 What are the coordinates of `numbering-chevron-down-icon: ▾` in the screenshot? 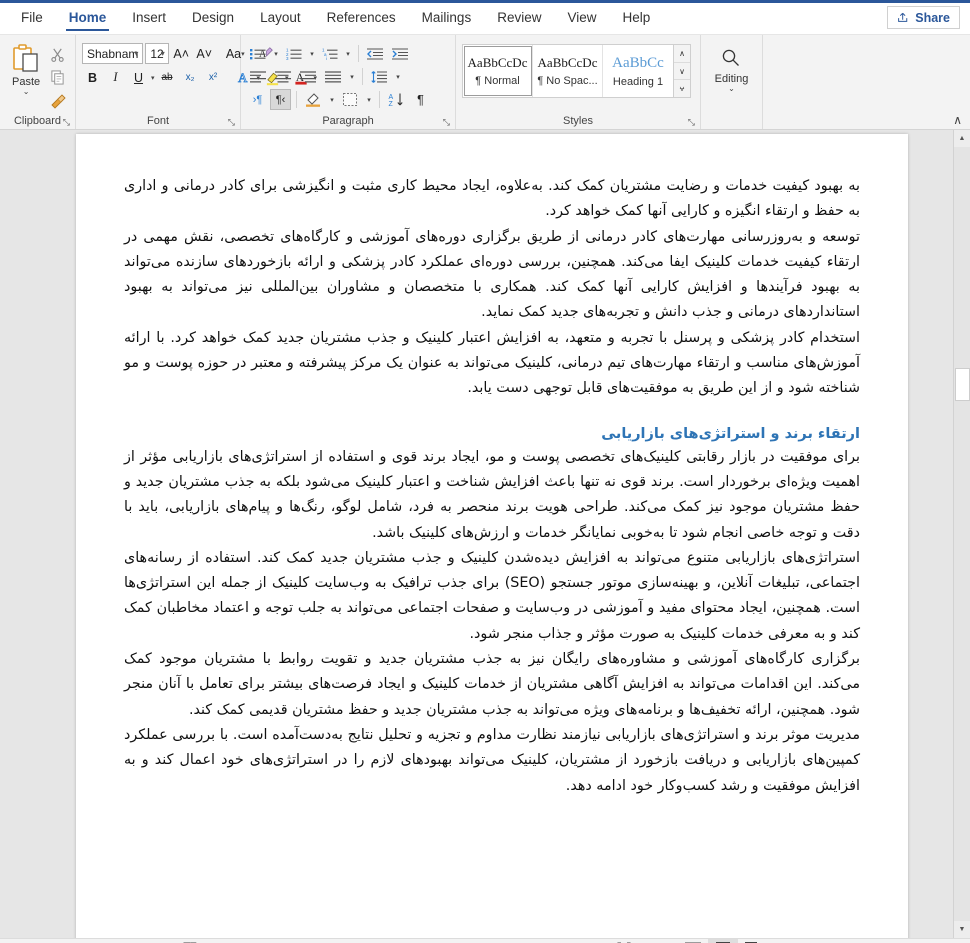 It's located at (312, 54).